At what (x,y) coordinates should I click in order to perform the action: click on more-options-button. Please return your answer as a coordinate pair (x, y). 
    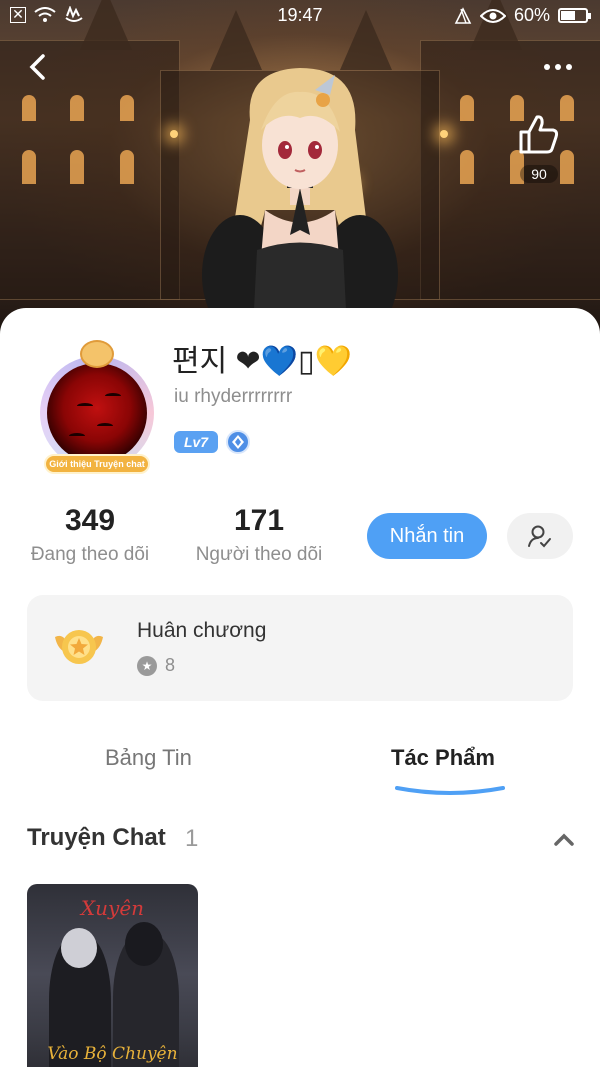
    Looking at the image, I should click on (558, 67).